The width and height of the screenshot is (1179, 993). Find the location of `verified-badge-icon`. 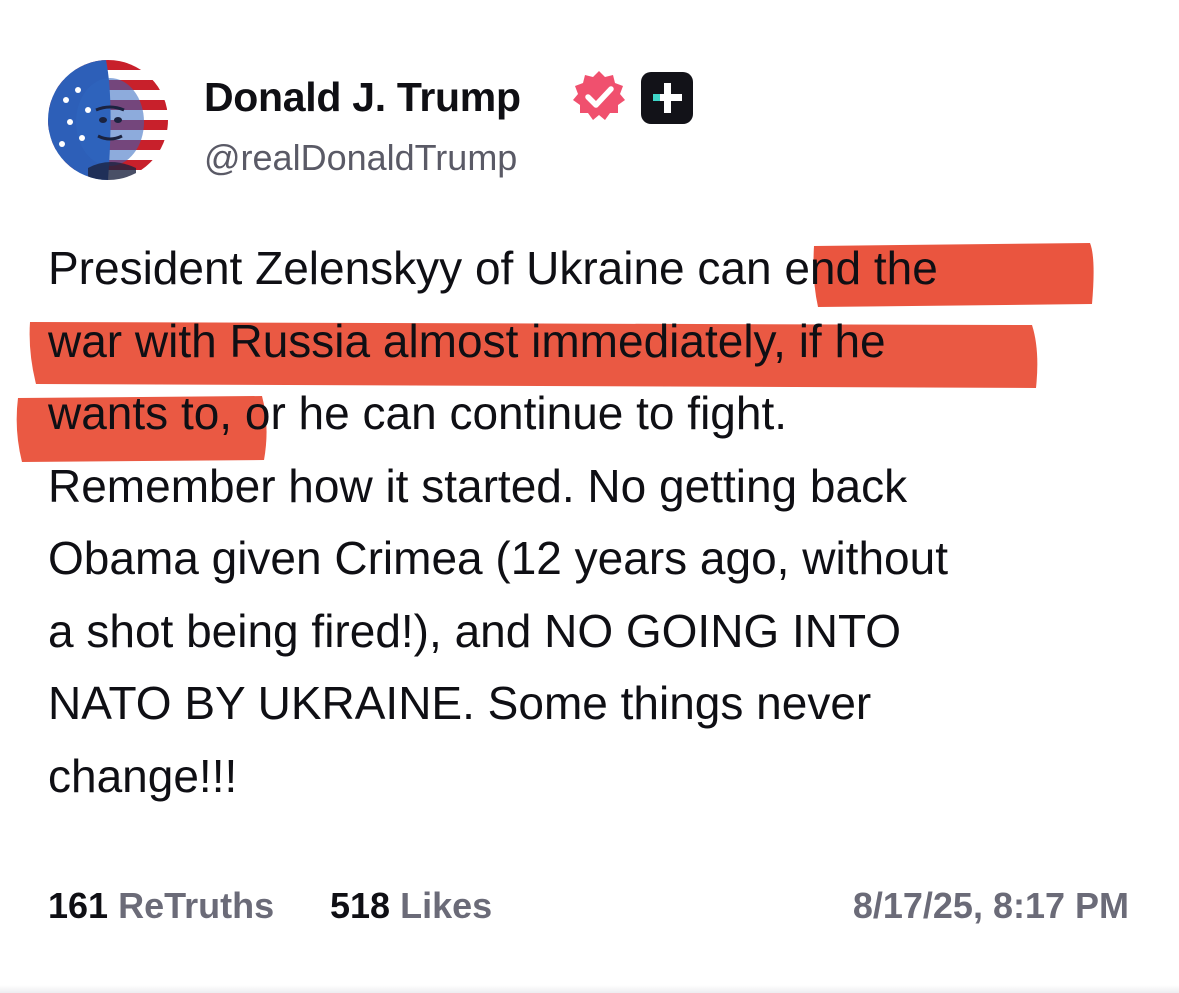

verified-badge-icon is located at coordinates (599, 95).